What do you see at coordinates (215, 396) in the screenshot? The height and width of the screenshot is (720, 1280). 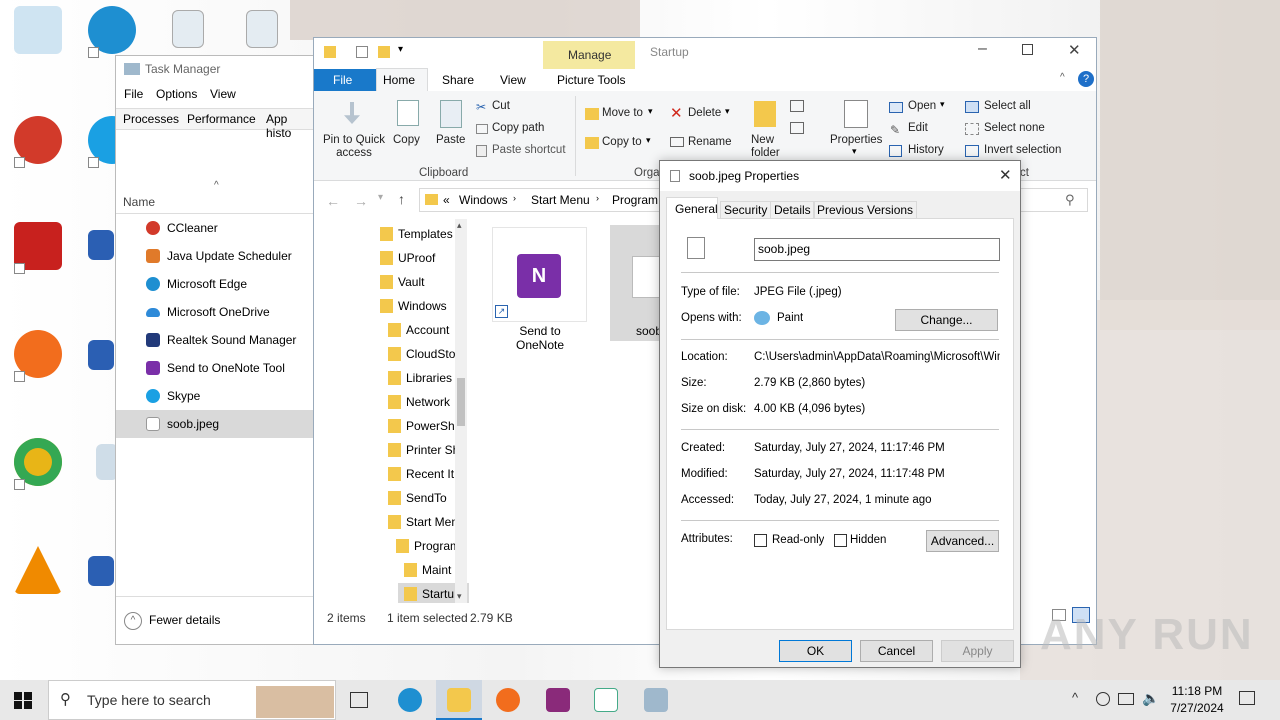 I see `process-row: Skype` at bounding box center [215, 396].